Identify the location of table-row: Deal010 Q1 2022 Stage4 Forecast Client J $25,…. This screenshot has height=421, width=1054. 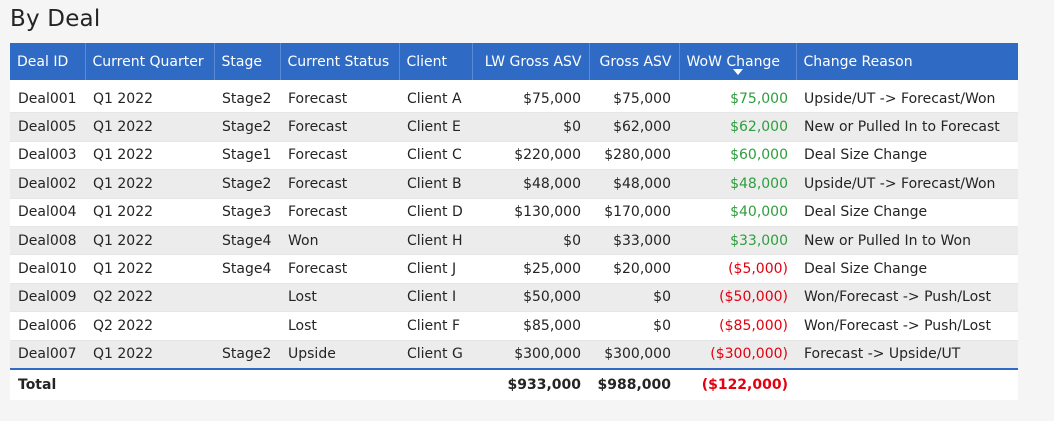
(514, 269).